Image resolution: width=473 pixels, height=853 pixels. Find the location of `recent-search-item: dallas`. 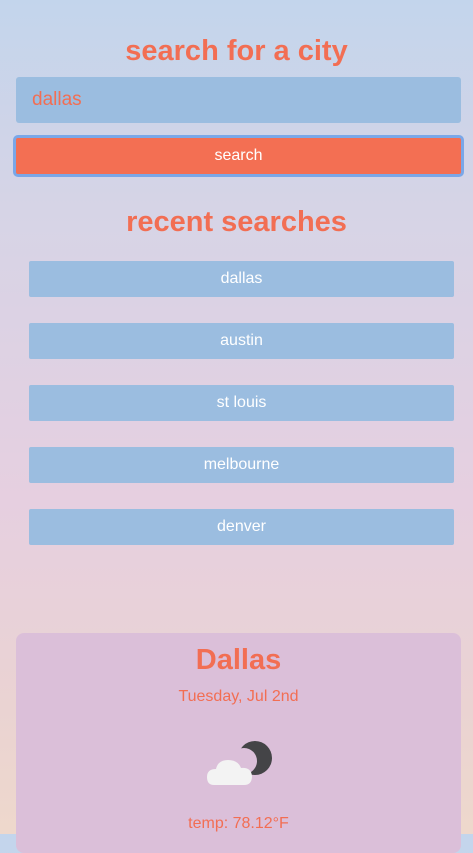

recent-search-item: dallas is located at coordinates (241, 279).